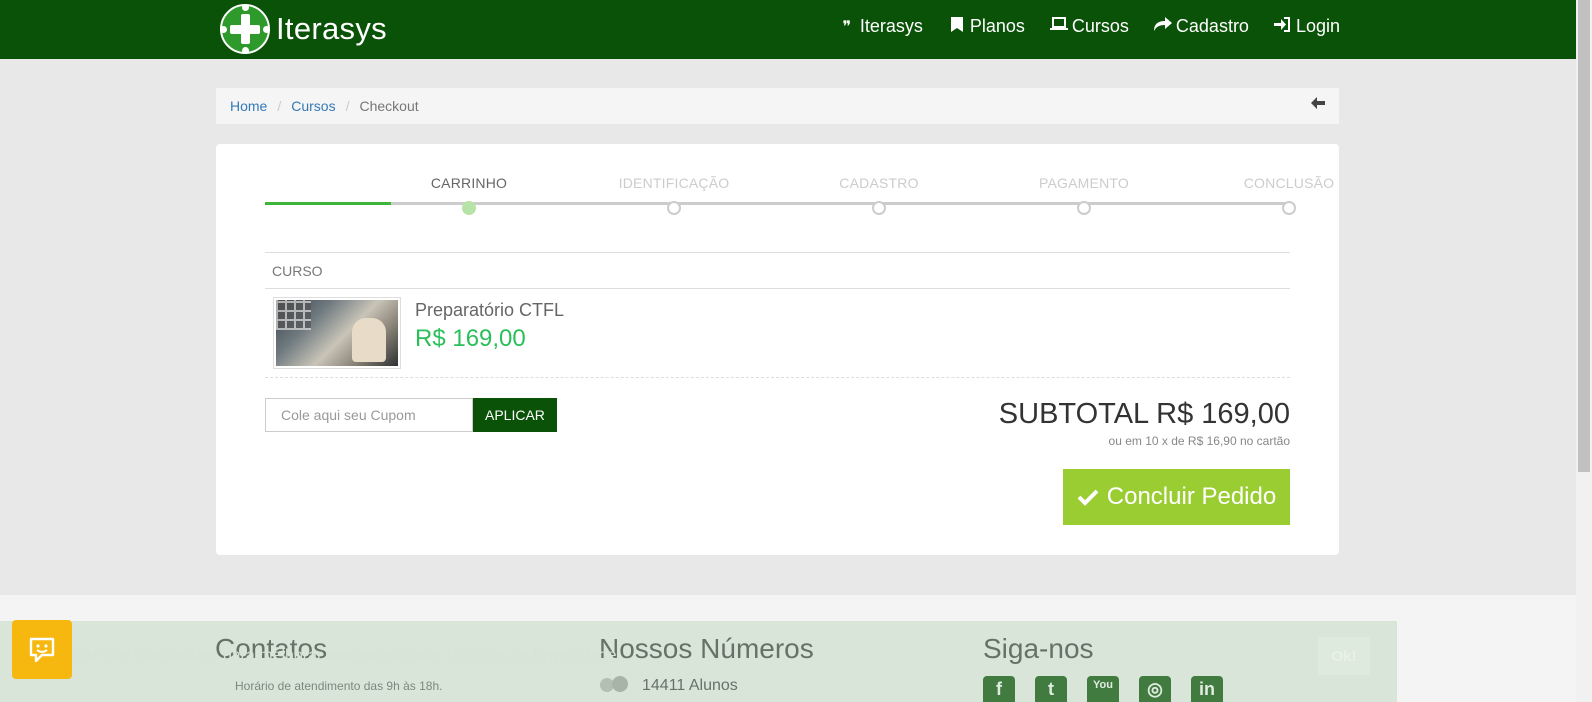  Describe the element at coordinates (674, 195) in the screenshot. I see `step-identificacao: IDENTIFICAÇÃO` at that location.